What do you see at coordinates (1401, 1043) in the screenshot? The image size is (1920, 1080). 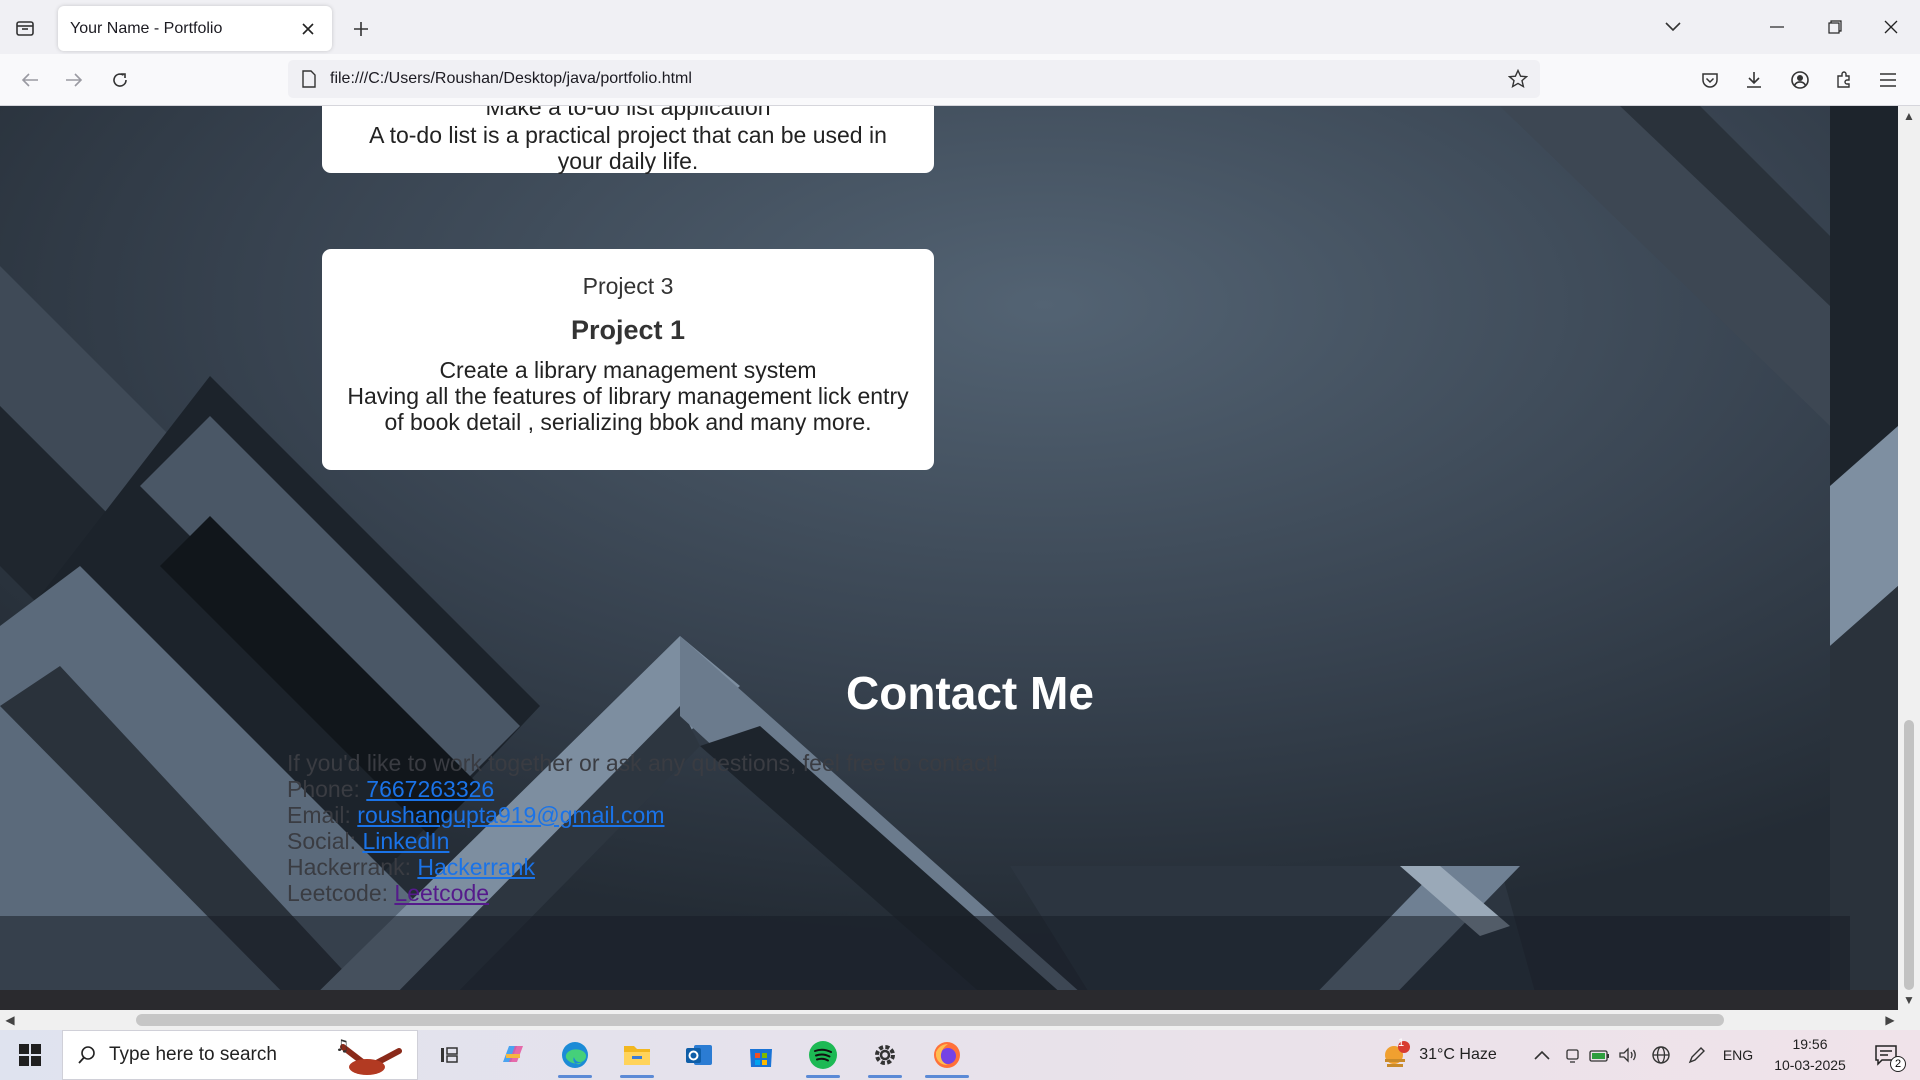 I see `weather-badge: 1` at bounding box center [1401, 1043].